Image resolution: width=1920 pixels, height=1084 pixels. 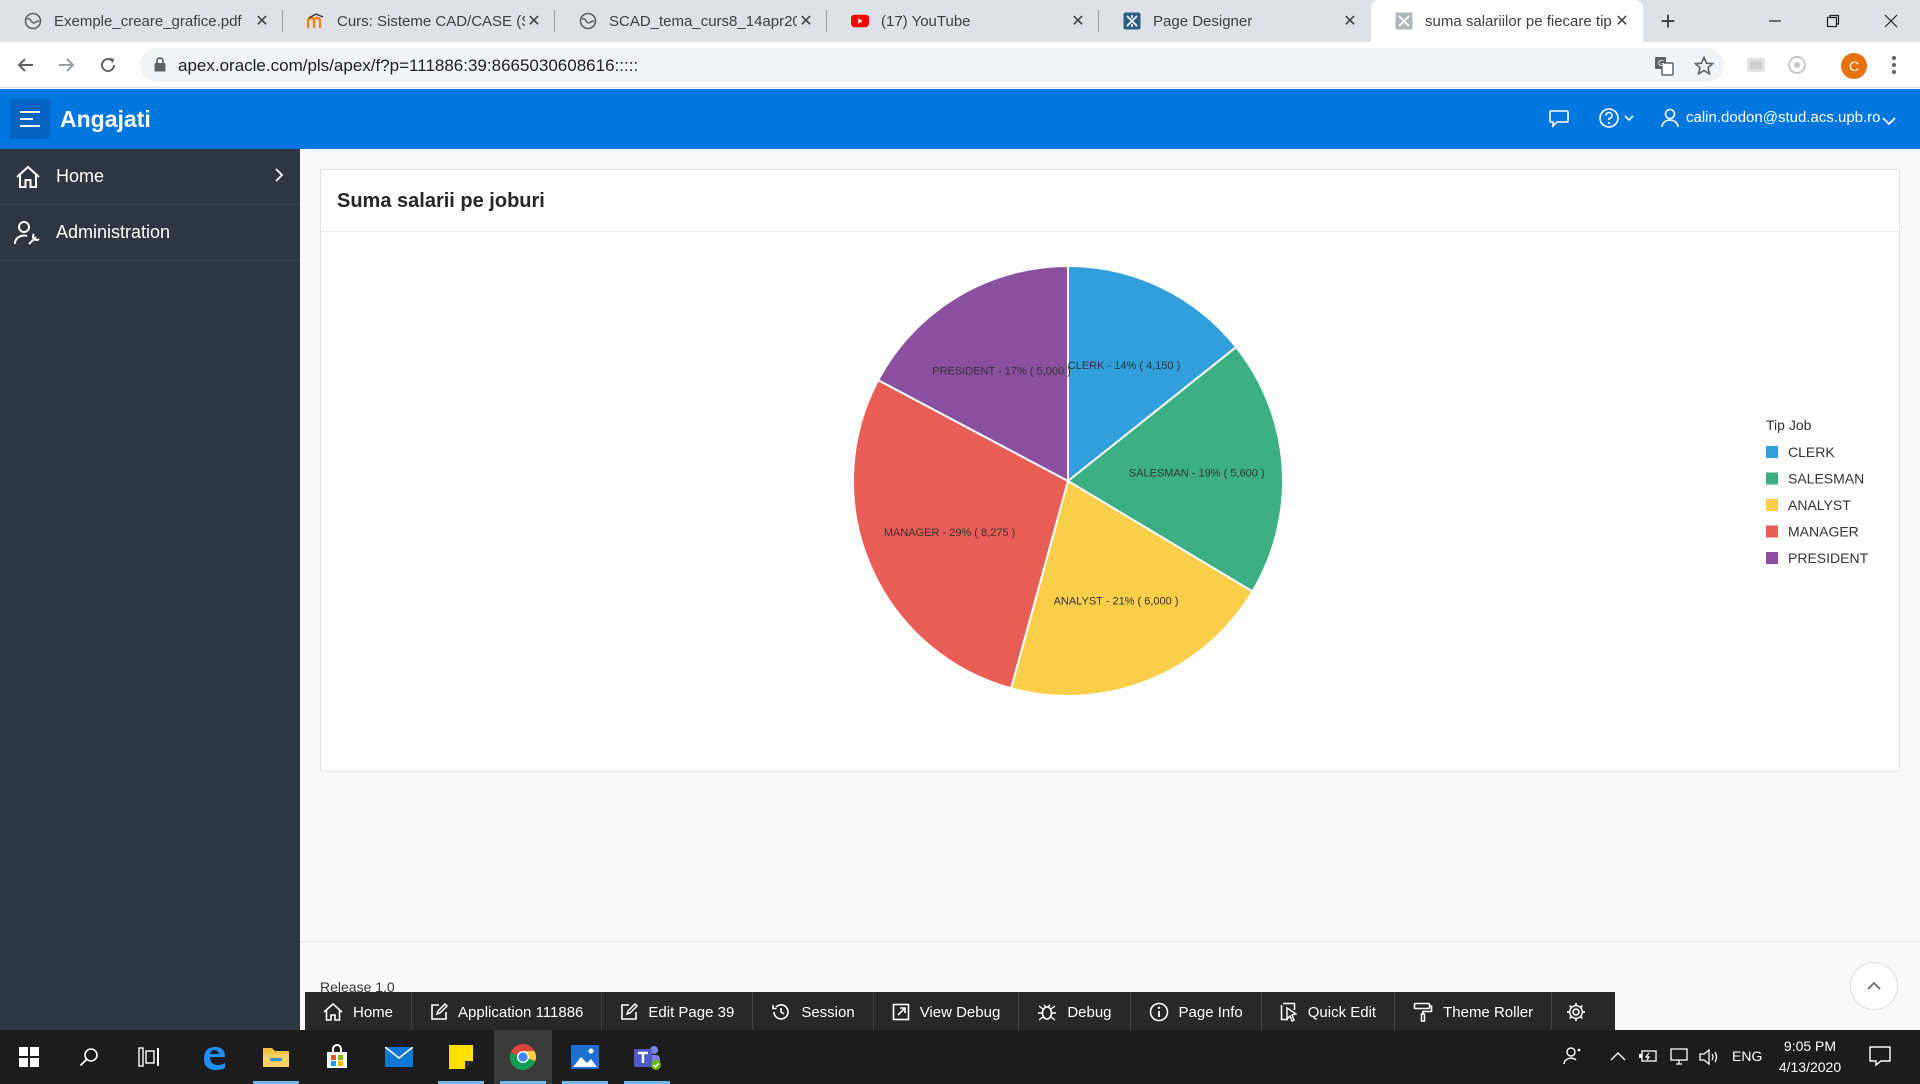 I want to click on task-view-button, so click(x=149, y=1057).